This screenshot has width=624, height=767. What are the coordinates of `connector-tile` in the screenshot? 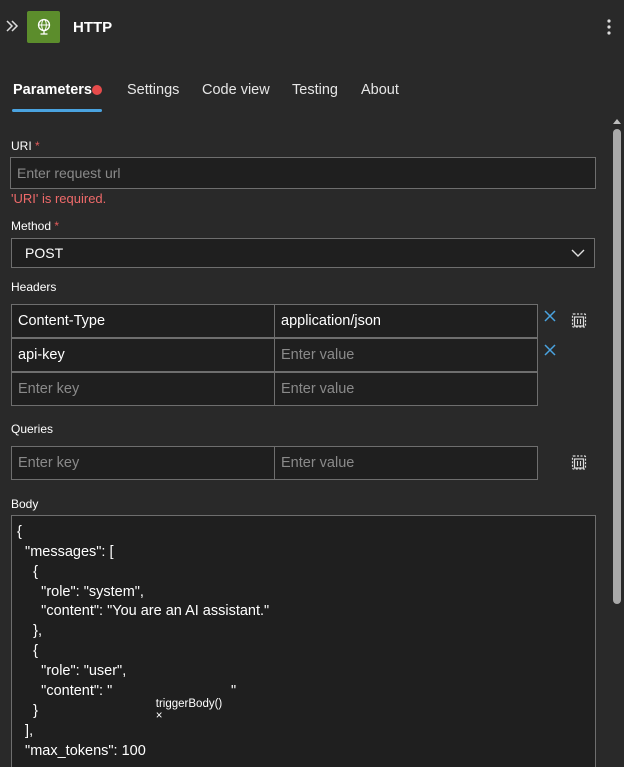 It's located at (43, 27).